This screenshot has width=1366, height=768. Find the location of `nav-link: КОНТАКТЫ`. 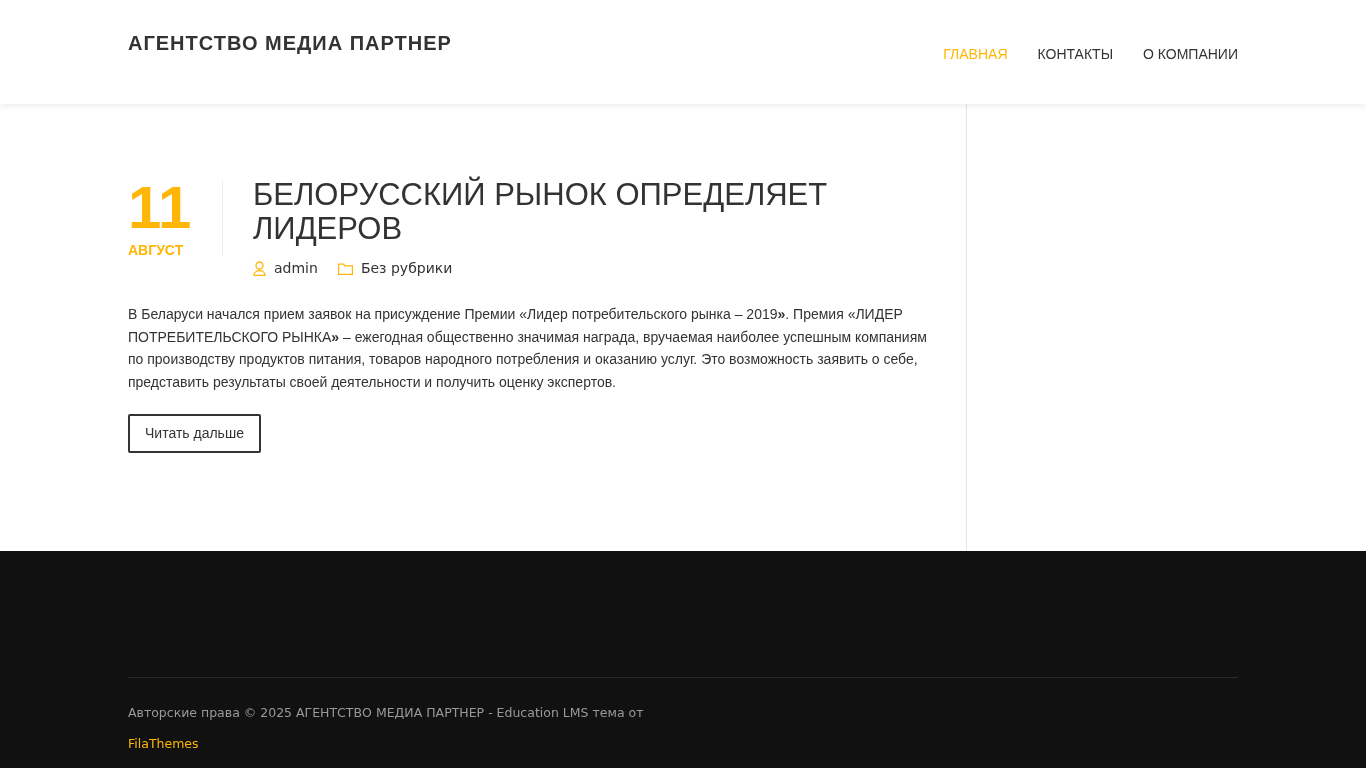

nav-link: КОНТАКТЫ is located at coordinates (1075, 54).